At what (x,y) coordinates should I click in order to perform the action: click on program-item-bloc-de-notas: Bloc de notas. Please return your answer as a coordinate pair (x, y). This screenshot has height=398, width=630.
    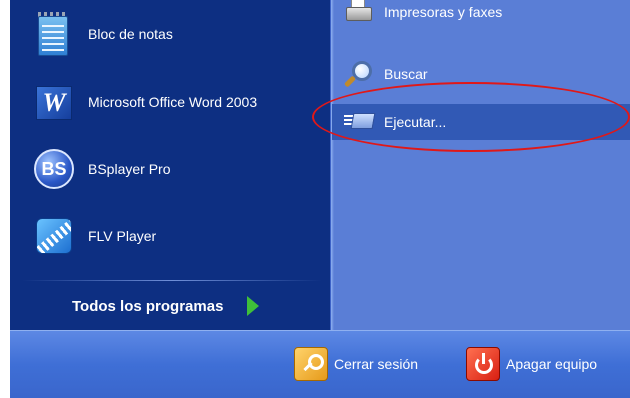
    Looking at the image, I should click on (169, 34).